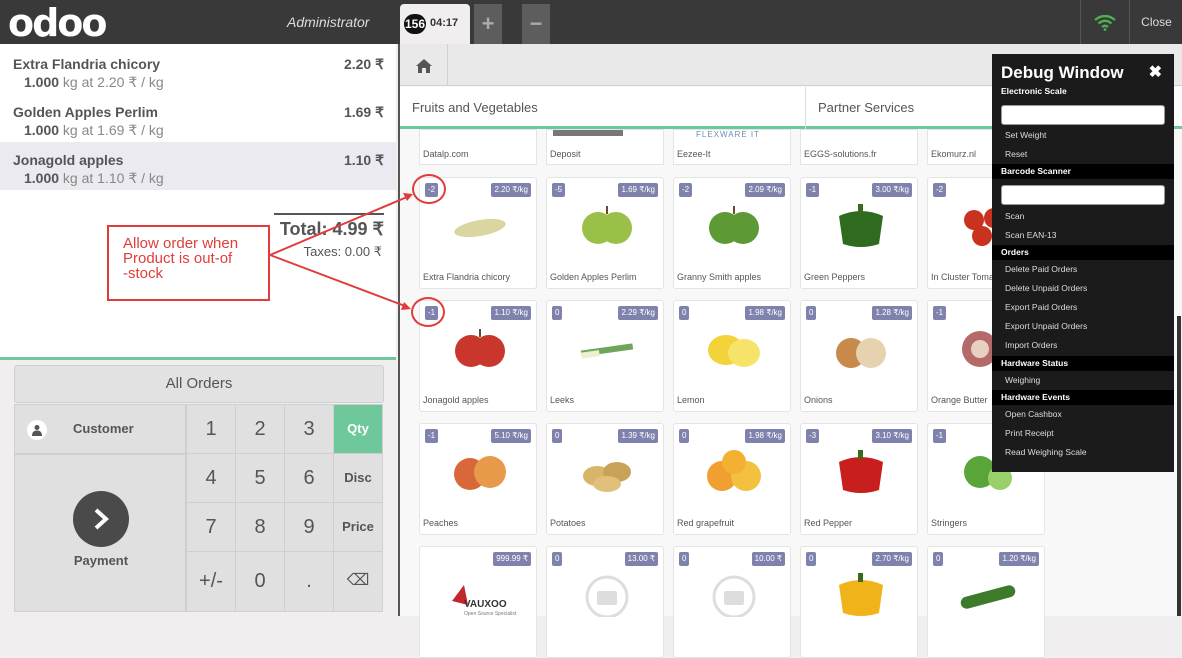 The width and height of the screenshot is (1182, 658). Describe the element at coordinates (475, 107) in the screenshot. I see `category-fruits-vegetables: Fruits and Vegetables` at that location.